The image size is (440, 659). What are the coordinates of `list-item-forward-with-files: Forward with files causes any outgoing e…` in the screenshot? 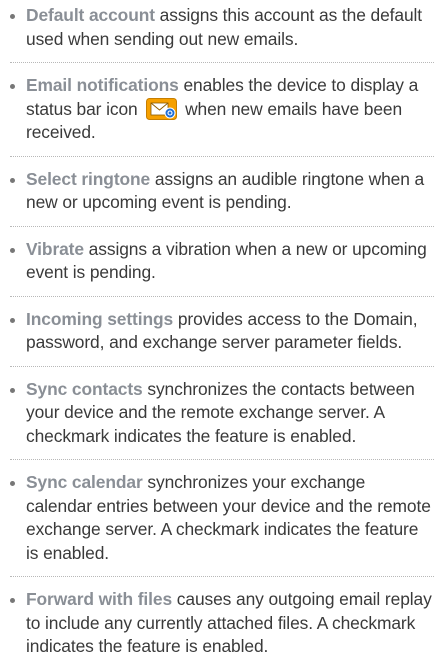 It's located at (220, 623).